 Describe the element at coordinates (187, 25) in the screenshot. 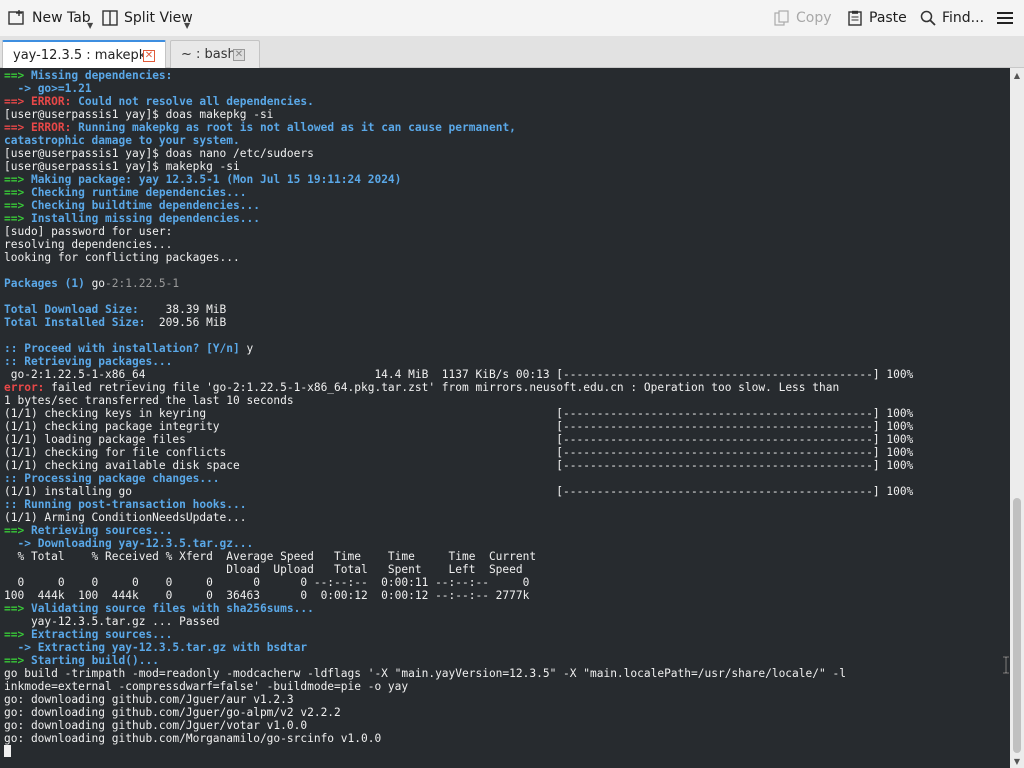

I see `split-view-dropdown-icon: ▼` at that location.